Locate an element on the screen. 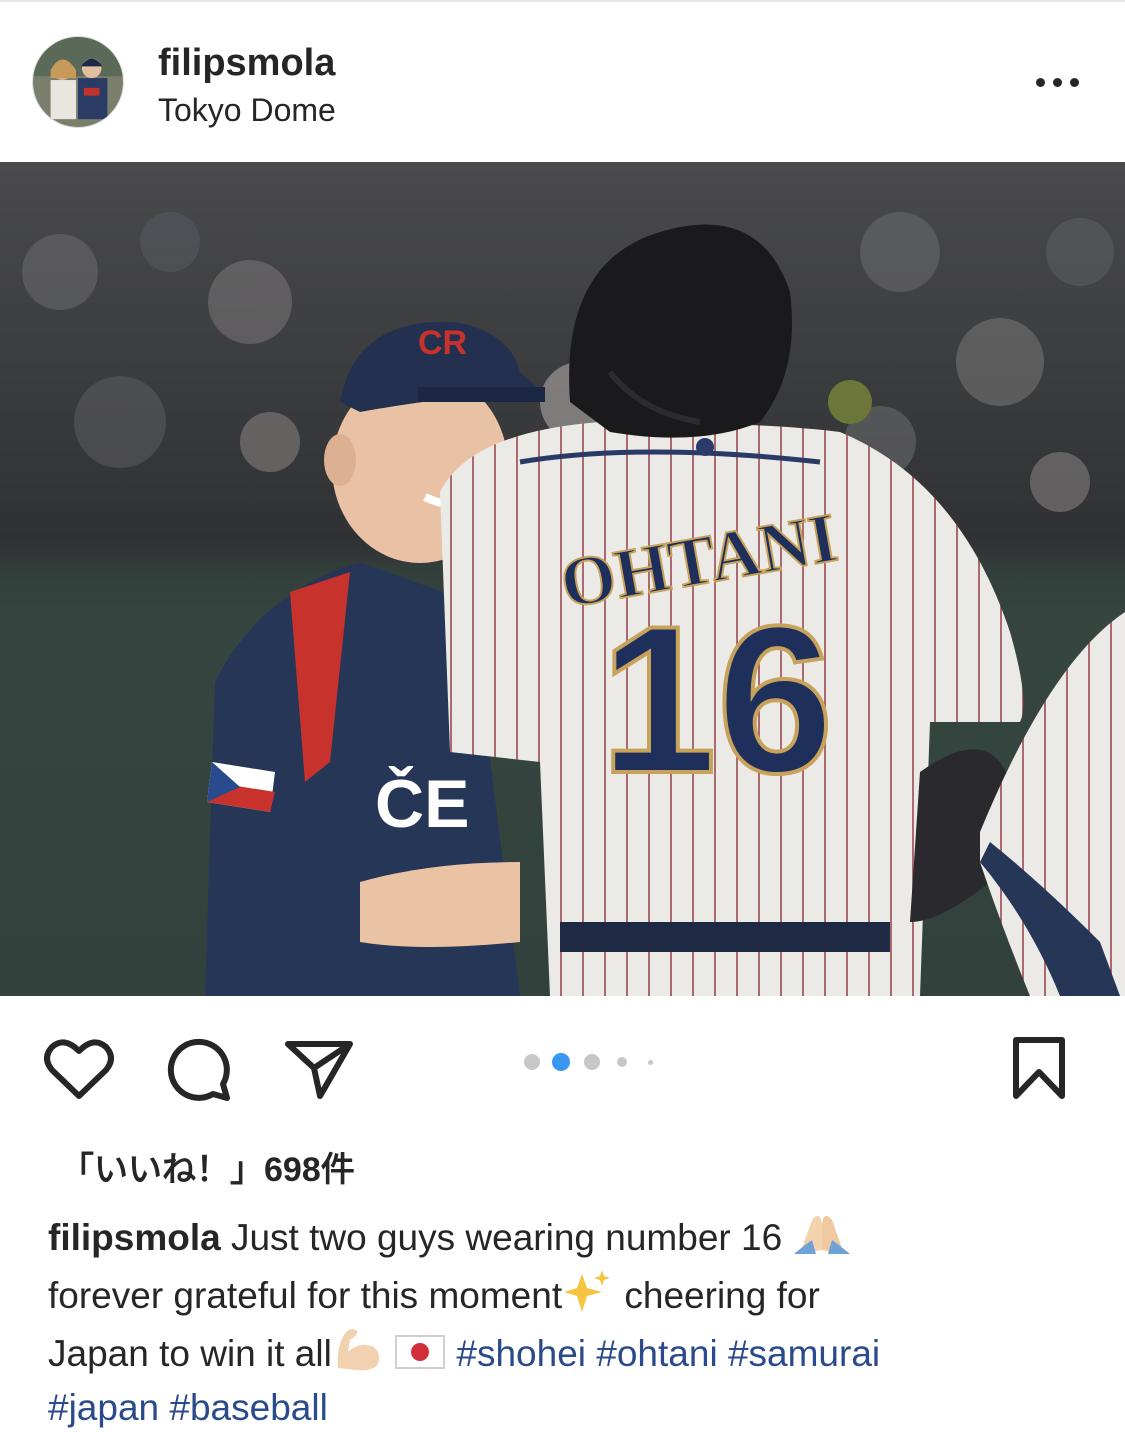 This screenshot has height=1432, width=1125. caption-line3: Japan to win it all is located at coordinates (190, 1353).